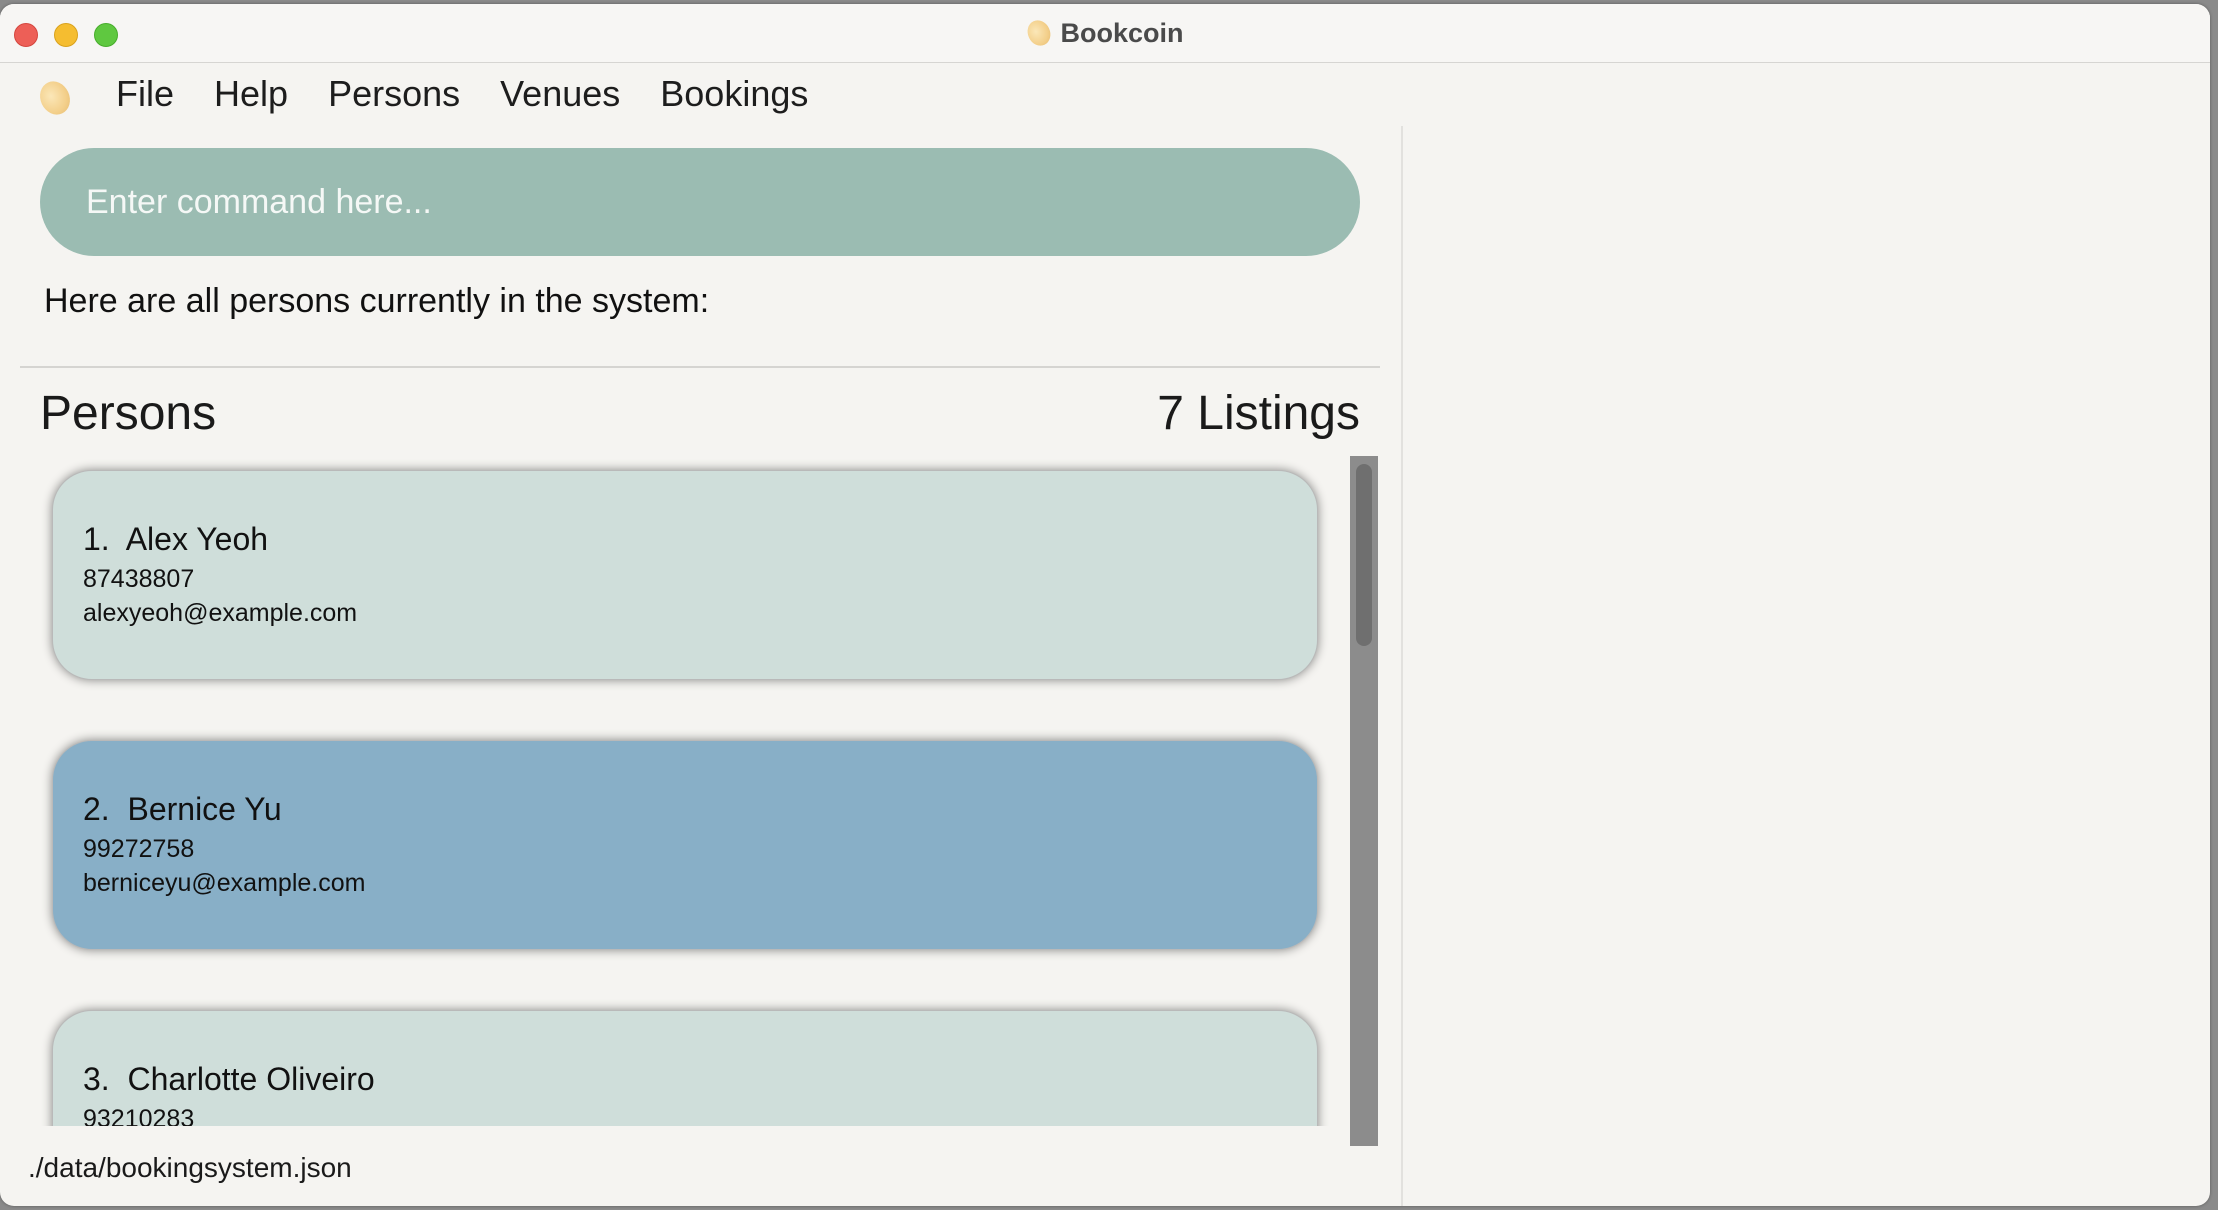 This screenshot has width=2218, height=1210. What do you see at coordinates (1364, 801) in the screenshot?
I see `list-scrollbar` at bounding box center [1364, 801].